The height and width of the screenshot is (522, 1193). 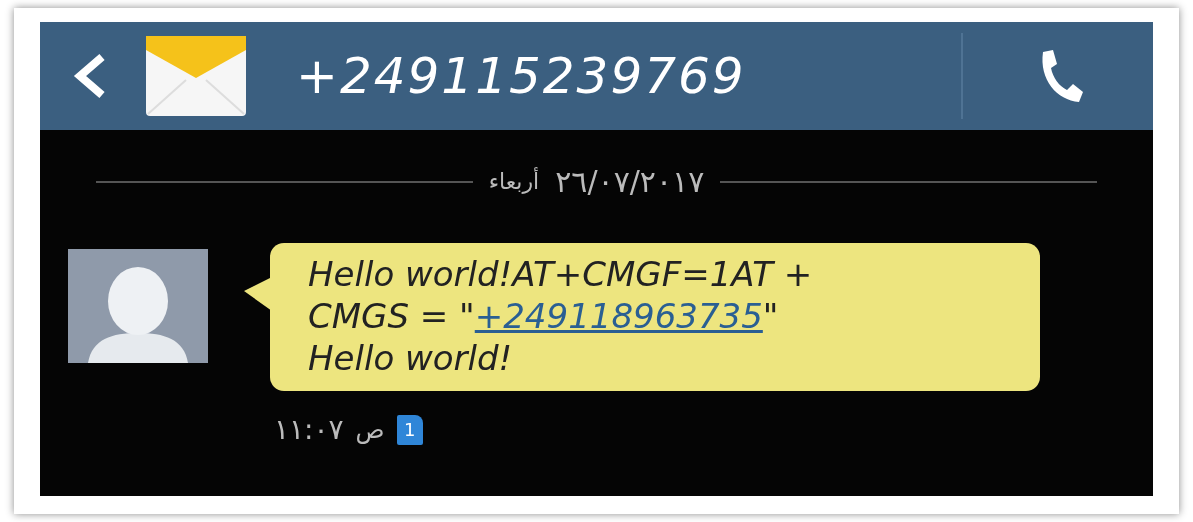 I want to click on sim-badge: 1, so click(x=409, y=429).